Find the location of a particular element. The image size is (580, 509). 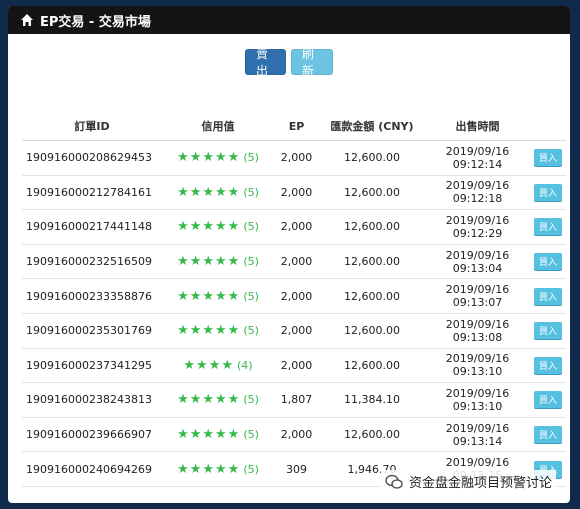

ep-amount: 1,807 is located at coordinates (296, 400).